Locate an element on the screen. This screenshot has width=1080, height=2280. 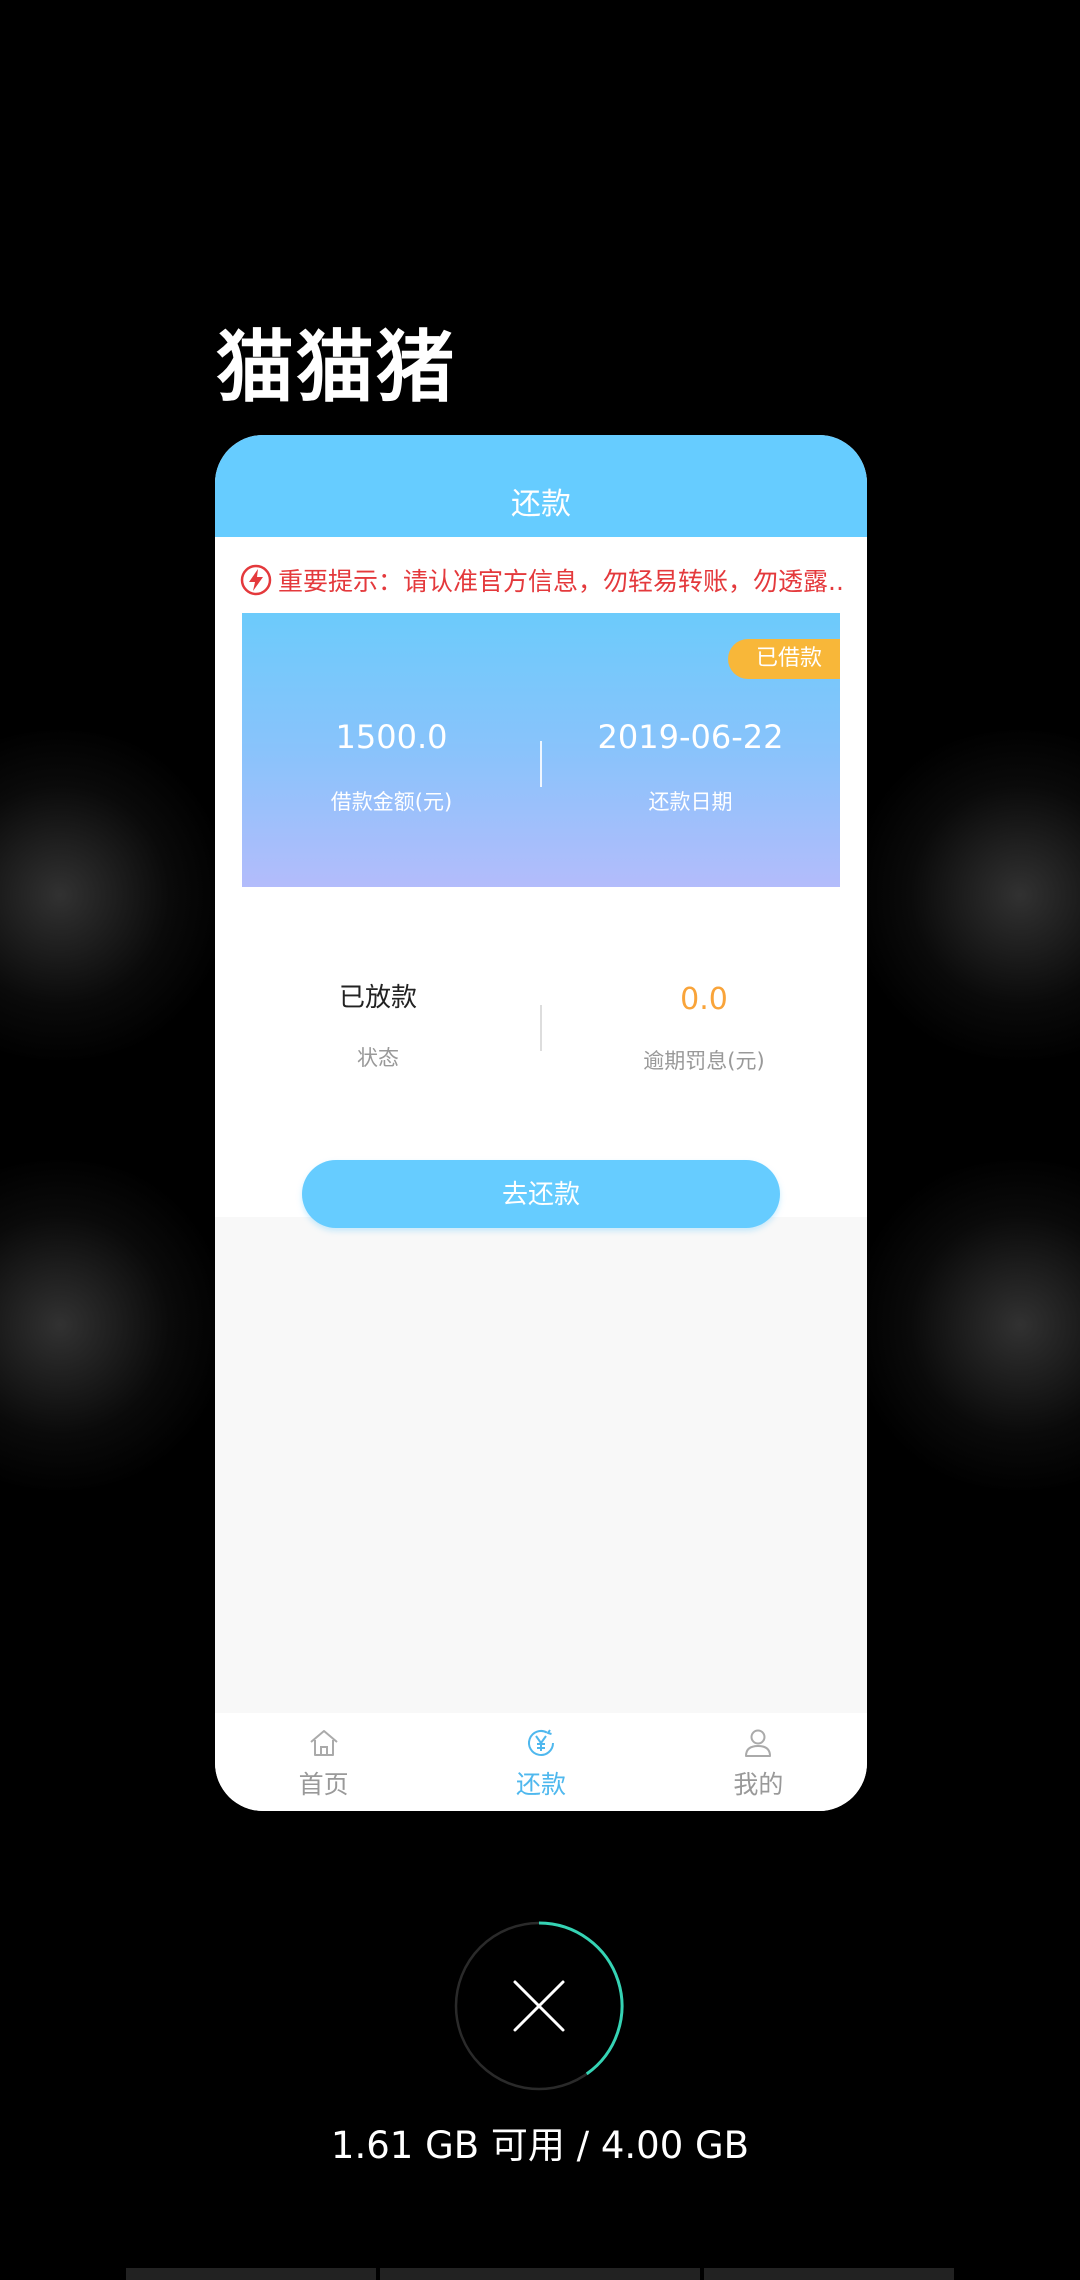
bottom-tab-bar: 首页 还款 我的 is located at coordinates (541, 1762).